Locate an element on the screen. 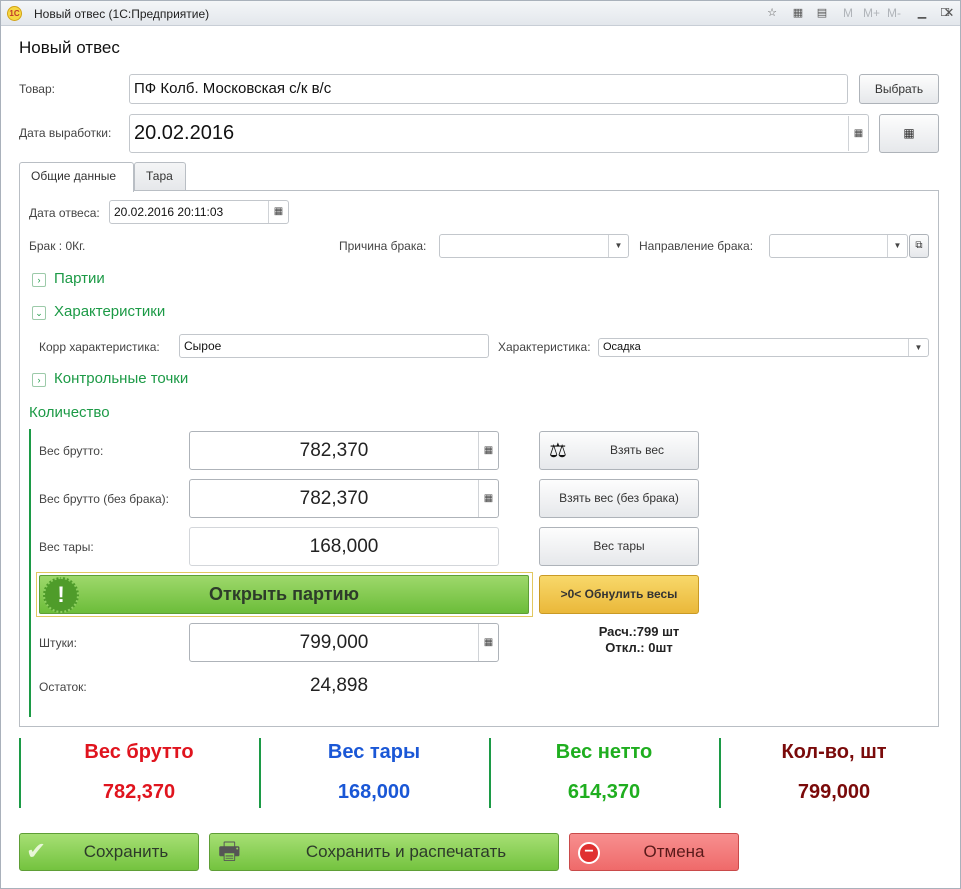  app-logo-icon: 1С is located at coordinates (14, 13).